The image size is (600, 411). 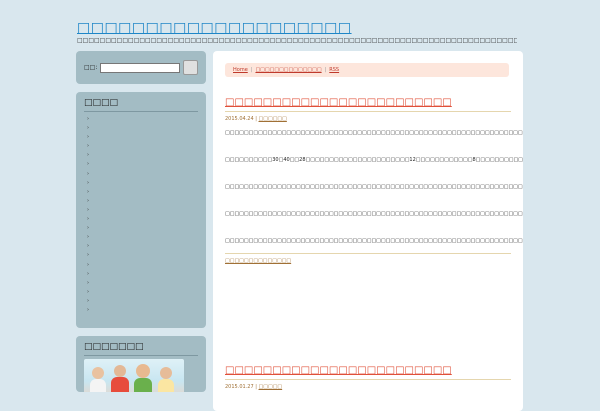 What do you see at coordinates (141, 349) in the screenshot?
I see `photo-widget-title: □□□□□□□` at bounding box center [141, 349].